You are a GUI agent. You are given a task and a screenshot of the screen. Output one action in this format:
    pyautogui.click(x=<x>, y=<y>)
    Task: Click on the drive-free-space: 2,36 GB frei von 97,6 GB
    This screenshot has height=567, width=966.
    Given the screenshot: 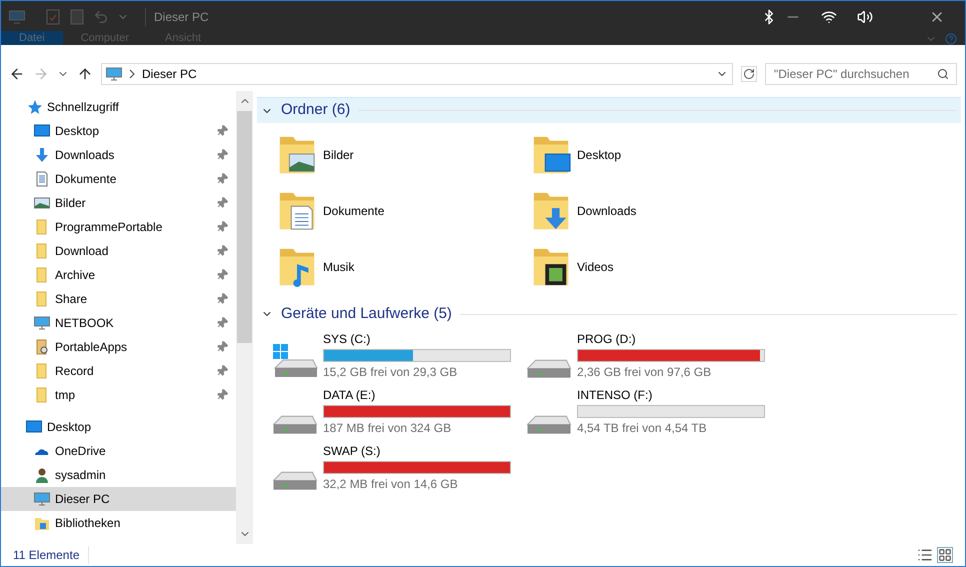 What is the action you would take?
    pyautogui.click(x=644, y=372)
    